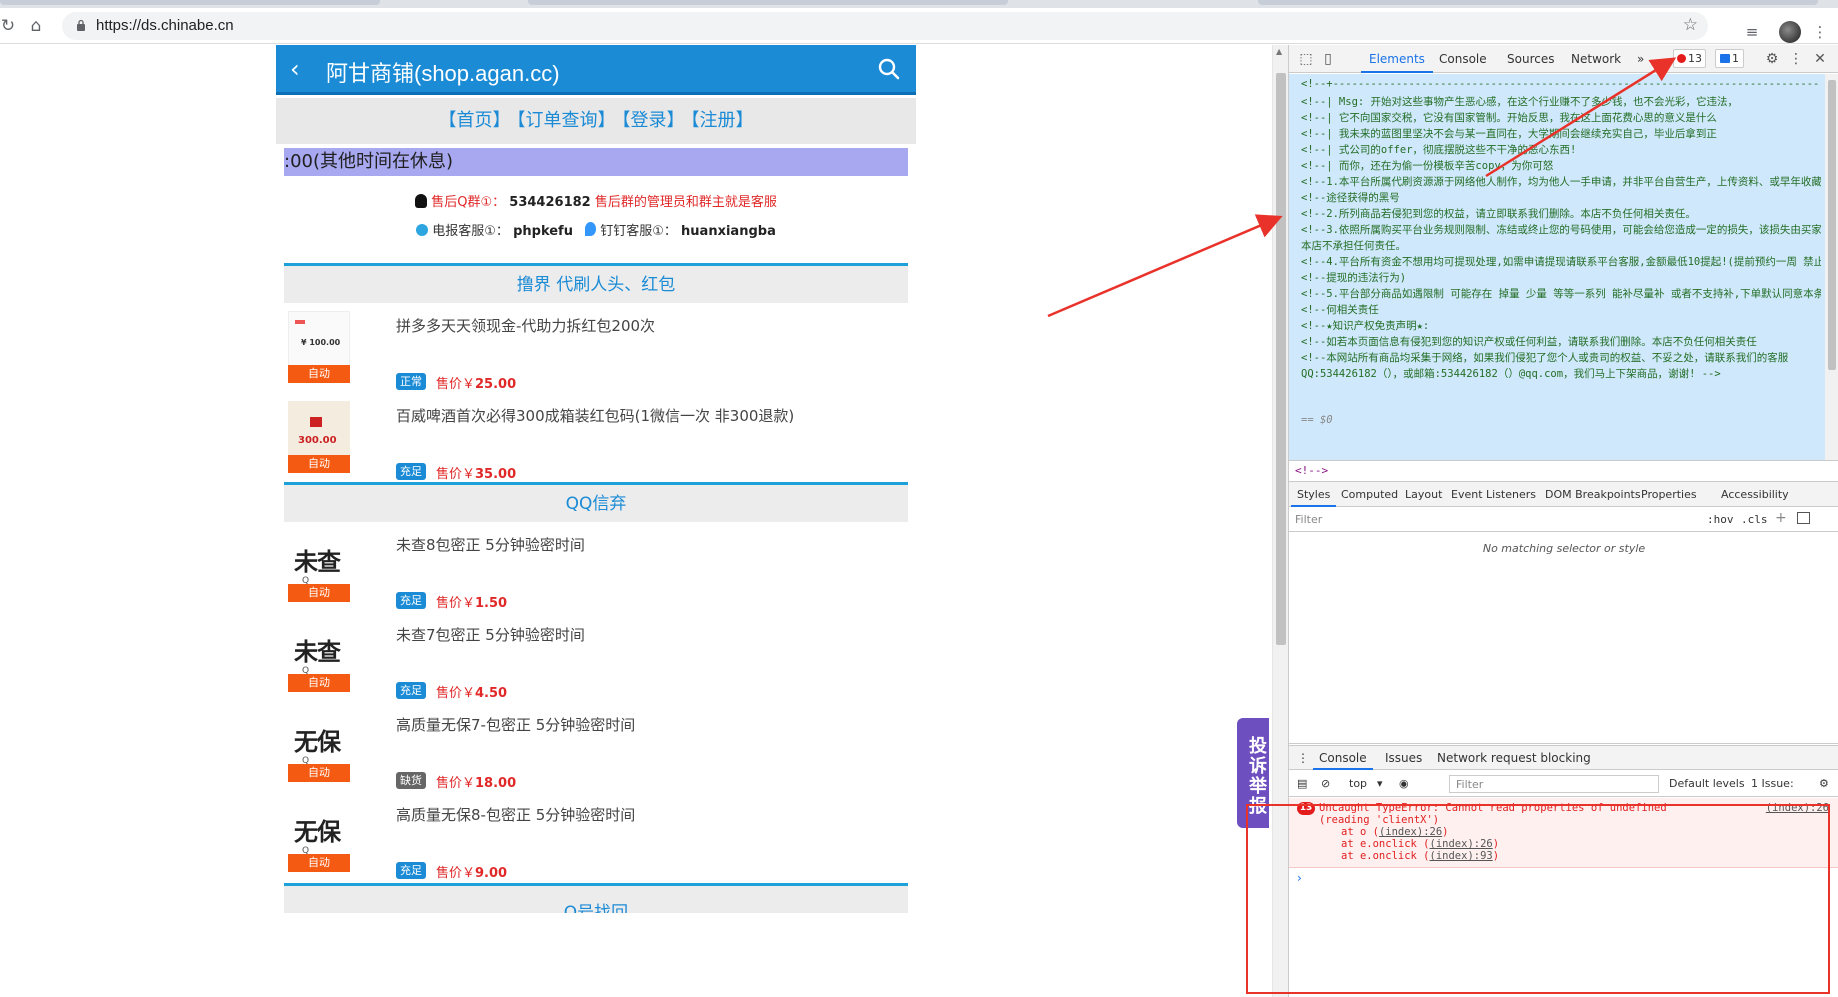 Image resolution: width=1838 pixels, height=997 pixels. Describe the element at coordinates (1463, 59) in the screenshot. I see `tab-console: Console` at that location.